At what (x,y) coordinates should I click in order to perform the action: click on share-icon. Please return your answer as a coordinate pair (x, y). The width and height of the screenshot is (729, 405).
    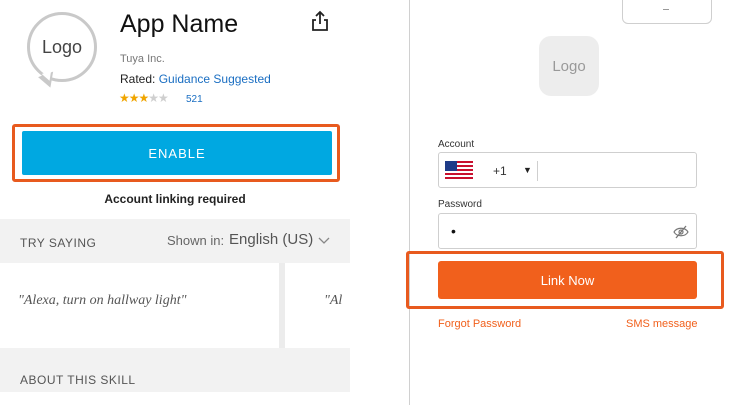
    Looking at the image, I should click on (320, 21).